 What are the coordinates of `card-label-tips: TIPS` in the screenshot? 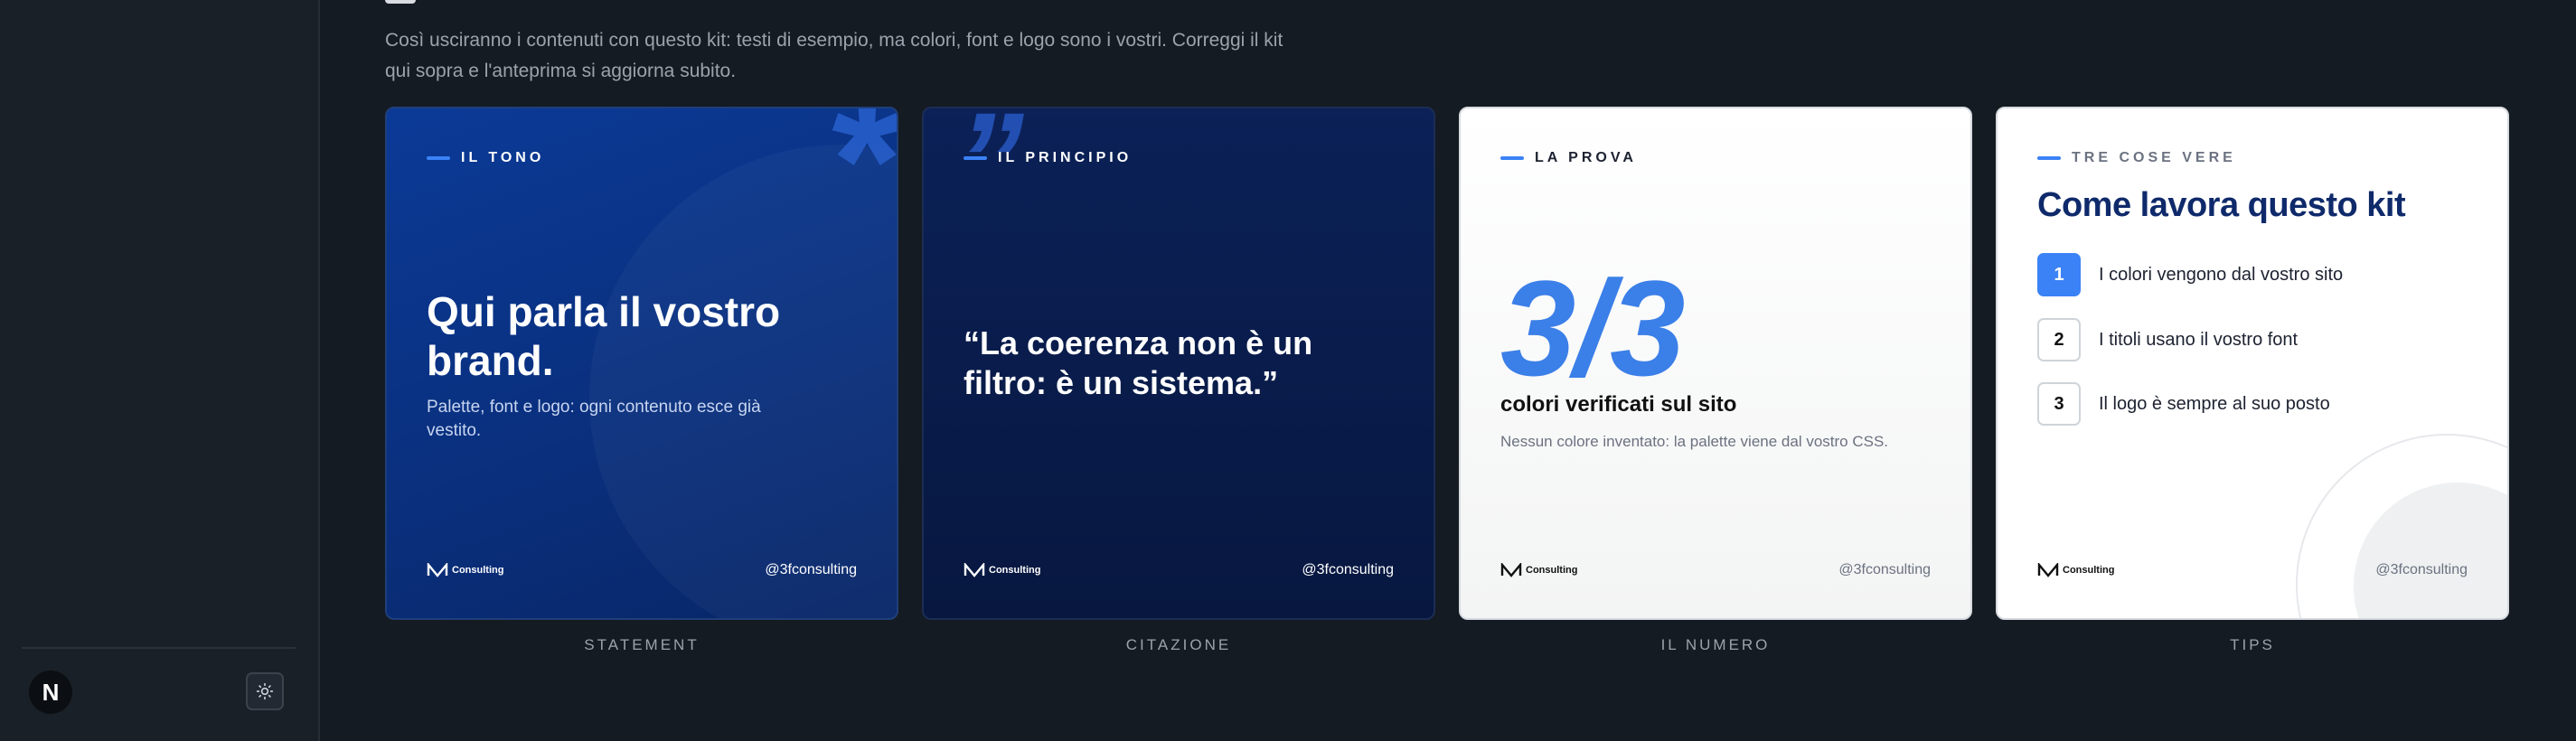 It's located at (2253, 644).